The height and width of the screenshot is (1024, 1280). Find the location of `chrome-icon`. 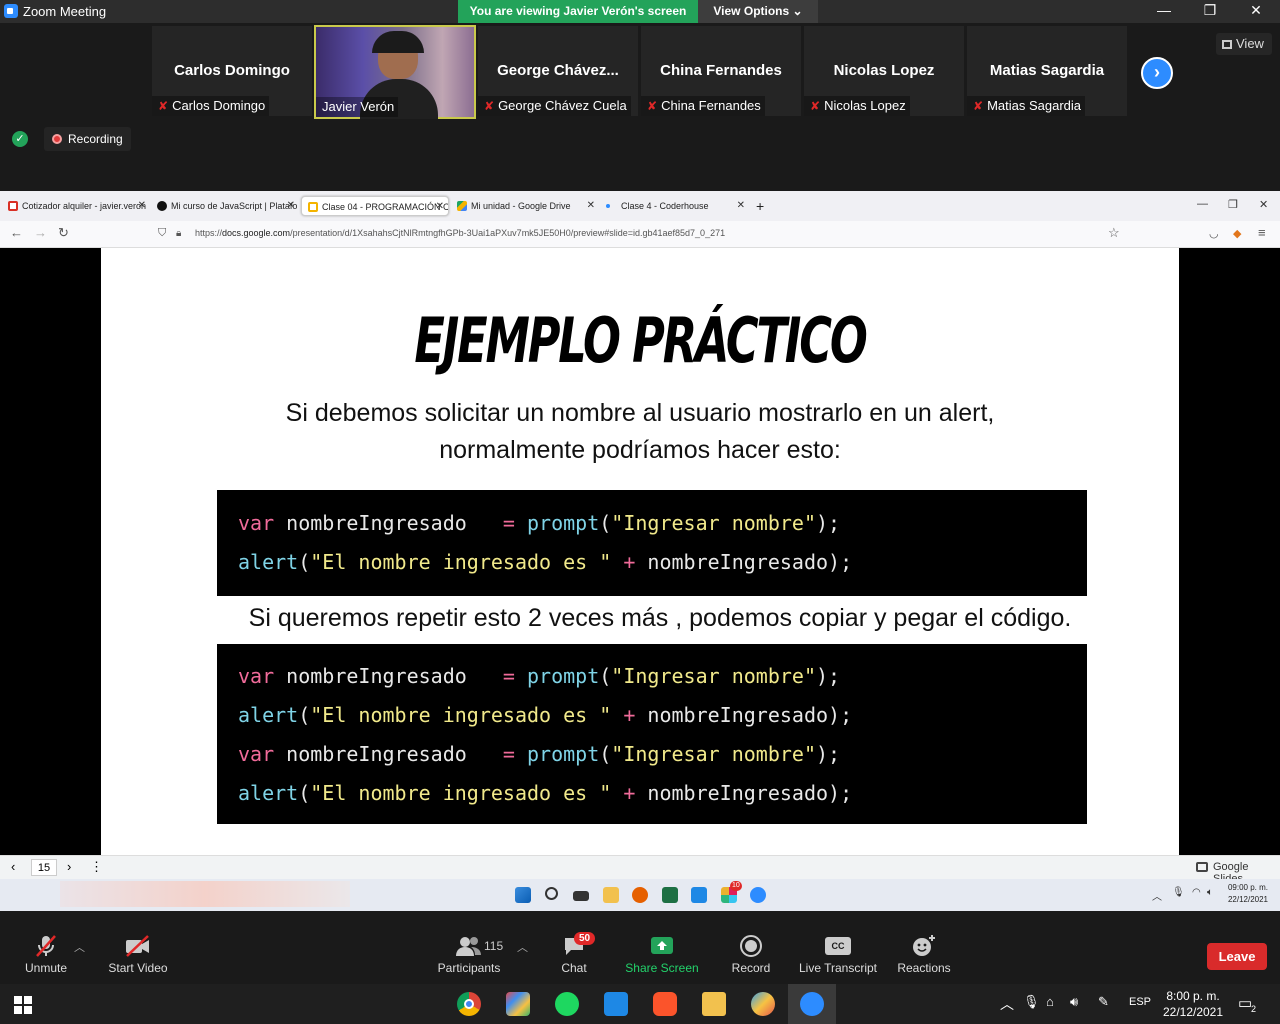

chrome-icon is located at coordinates (469, 1004).